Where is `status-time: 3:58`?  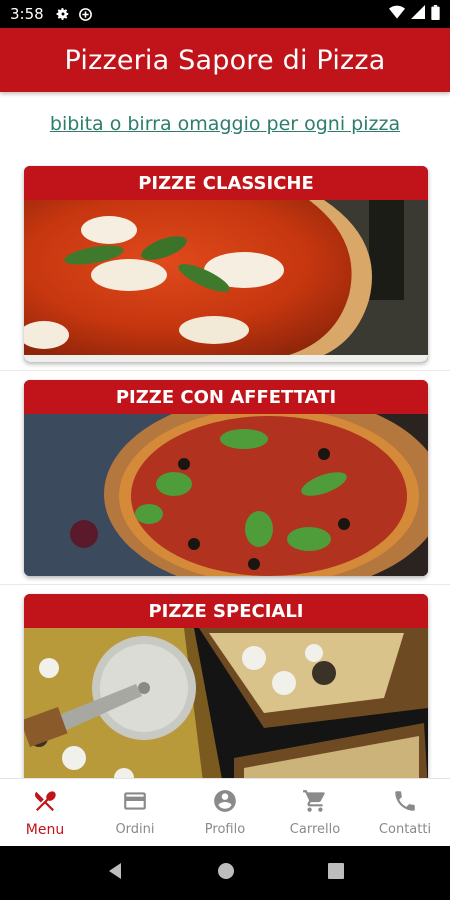
status-time: 3:58 is located at coordinates (27, 14).